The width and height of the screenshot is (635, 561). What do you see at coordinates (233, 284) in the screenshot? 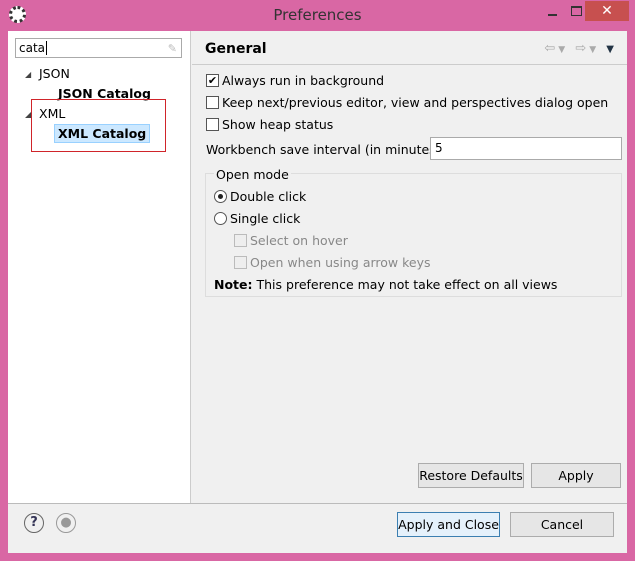
I see `note-label: Note:` at bounding box center [233, 284].